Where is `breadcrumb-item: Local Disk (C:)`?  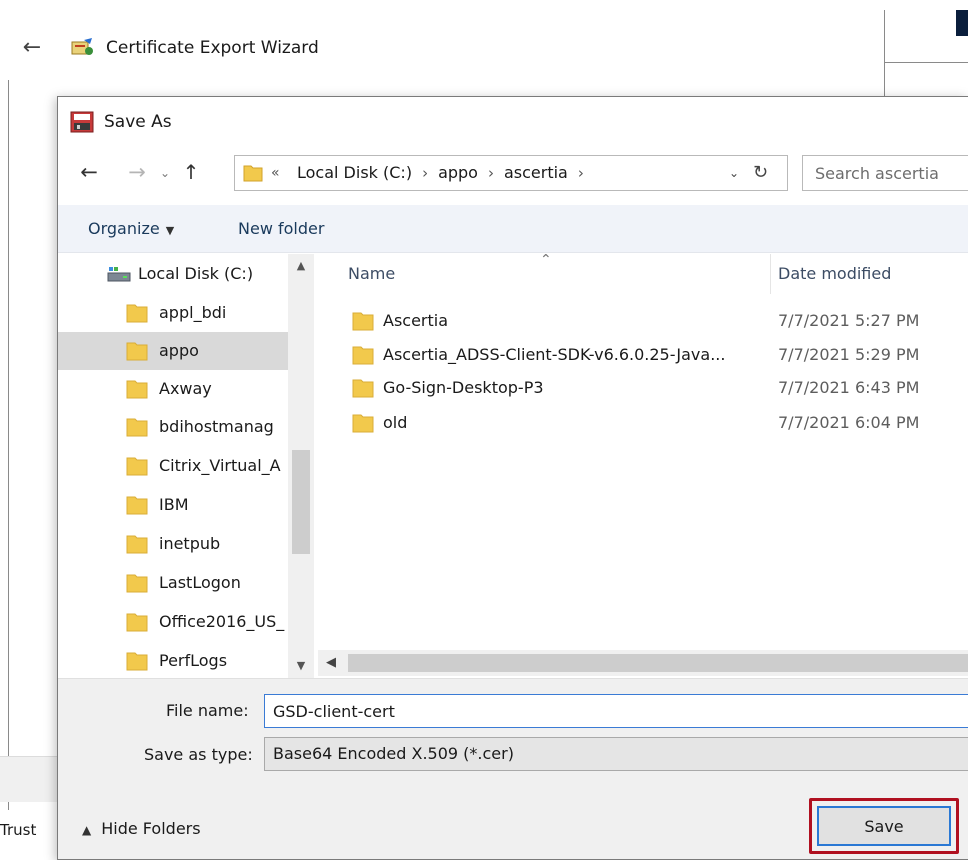
breadcrumb-item: Local Disk (C:) is located at coordinates (354, 173).